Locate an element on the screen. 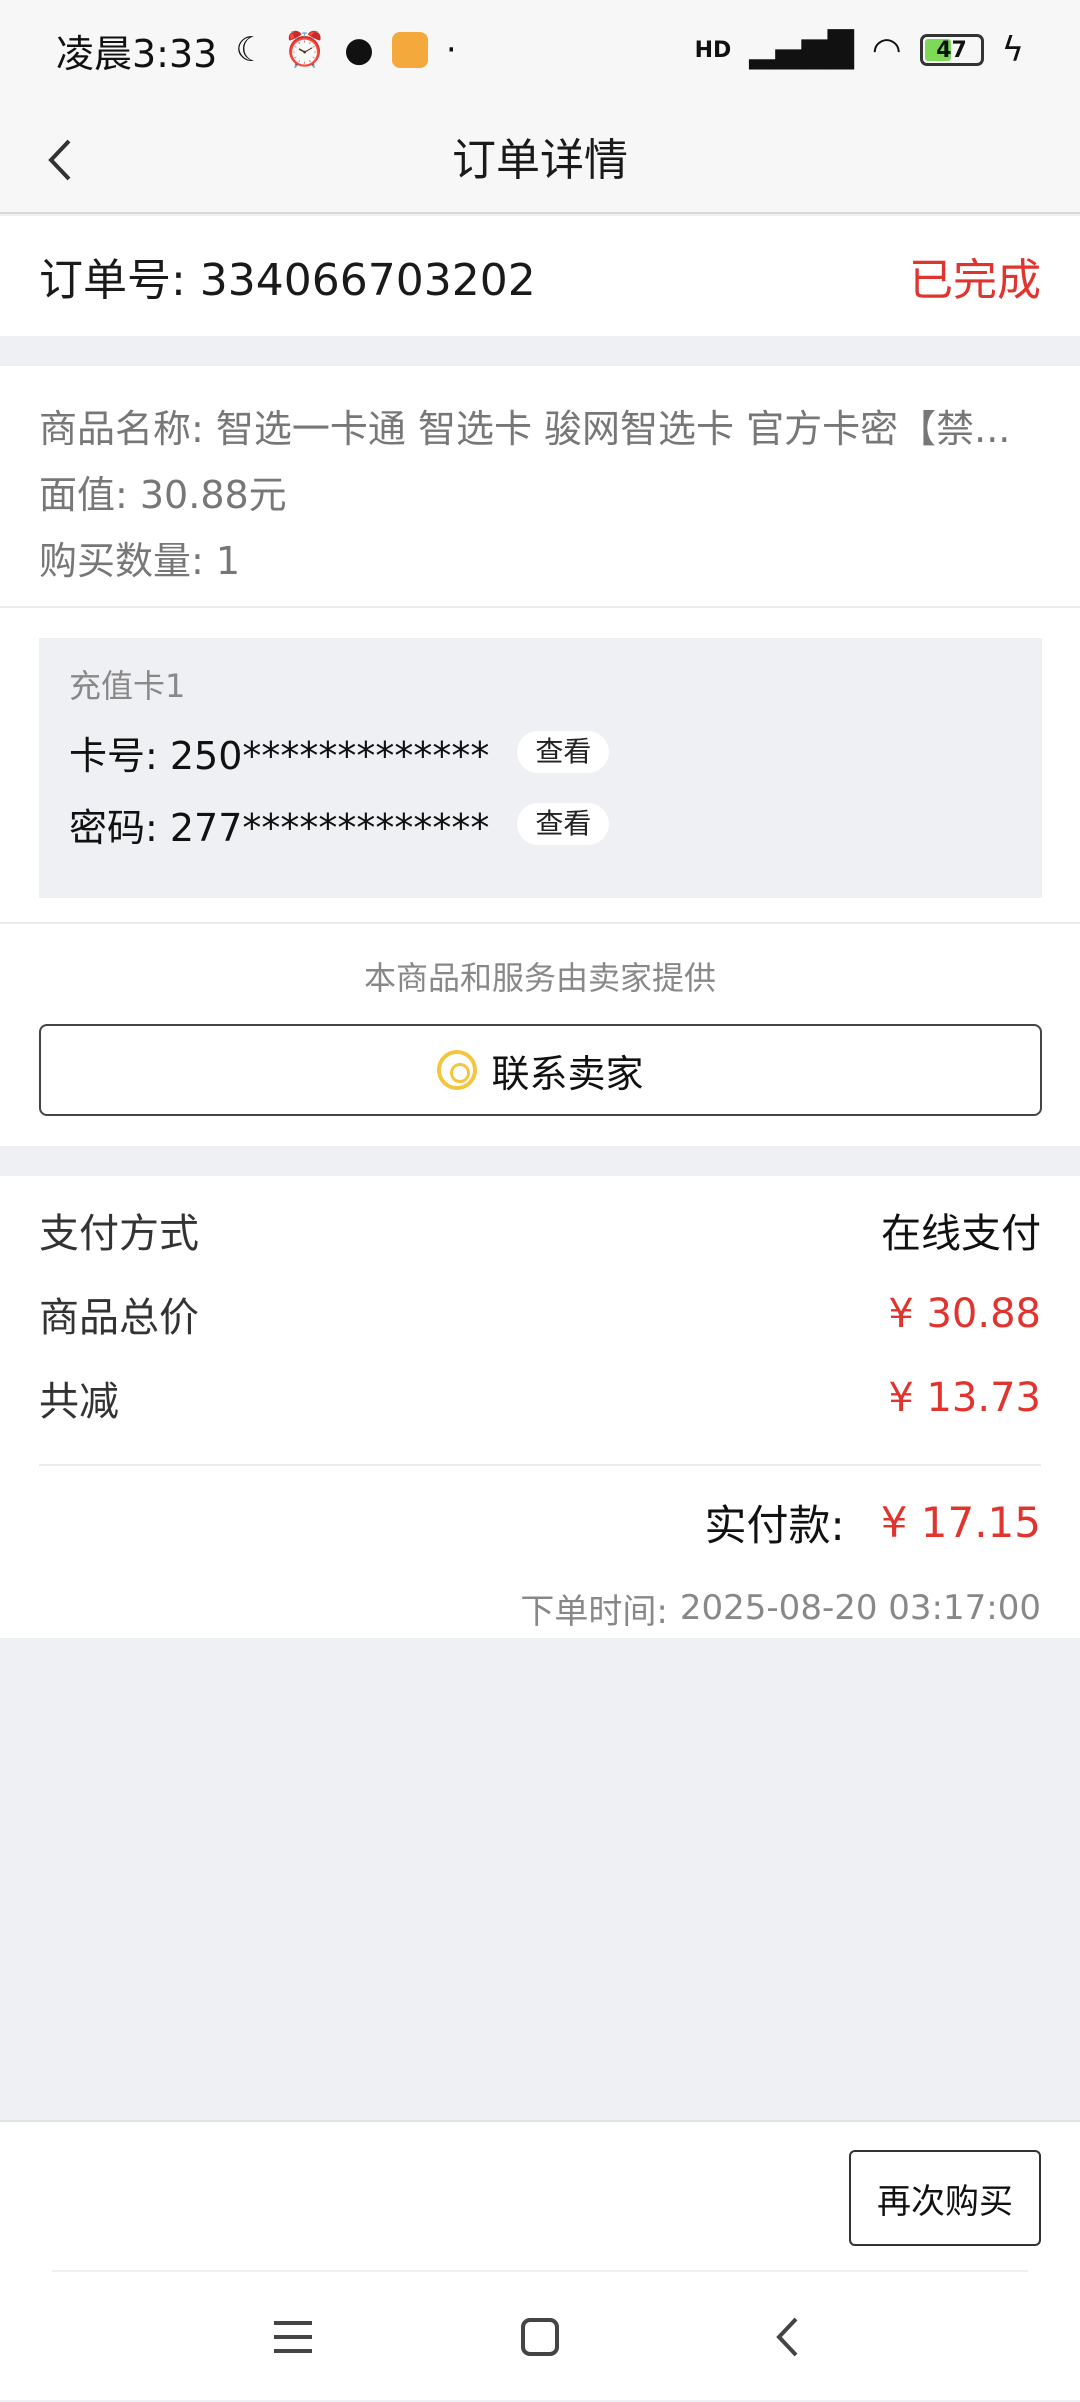  total-price-label: 商品总价 is located at coordinates (119, 1318).